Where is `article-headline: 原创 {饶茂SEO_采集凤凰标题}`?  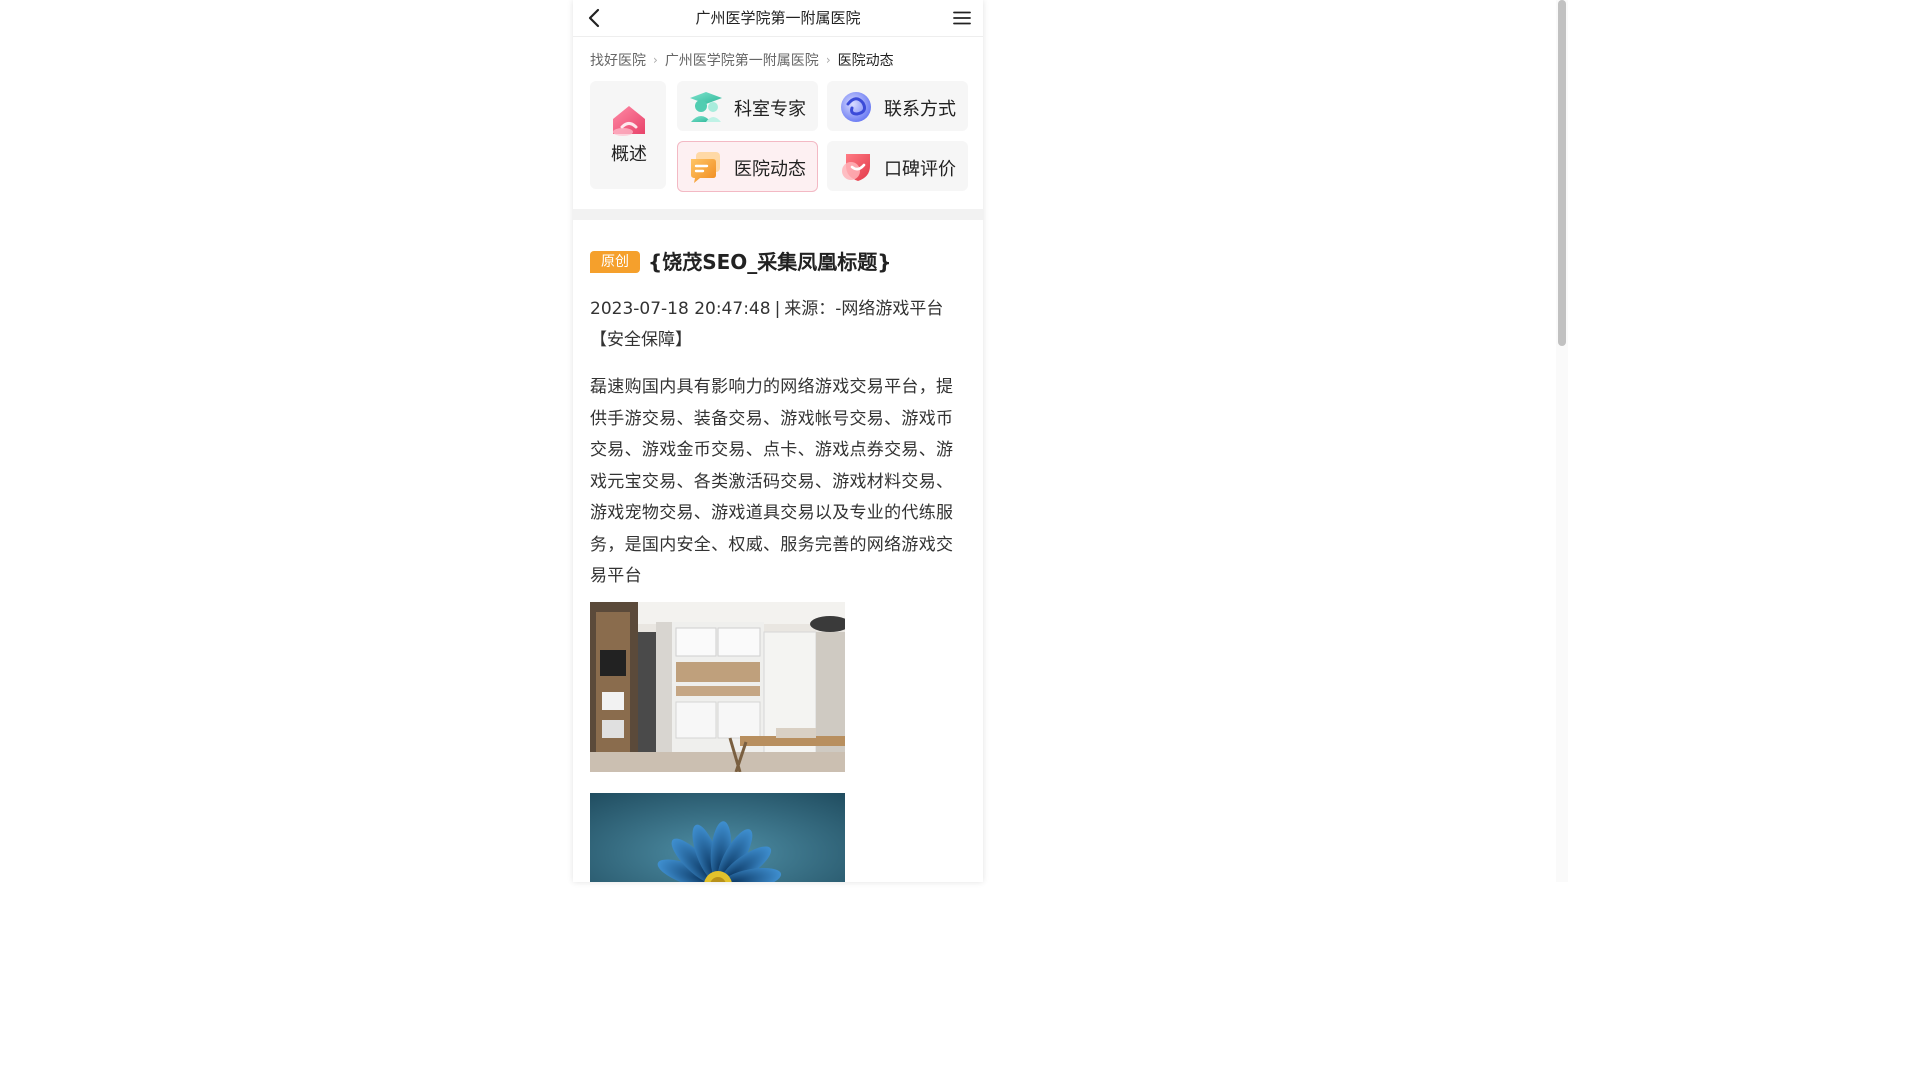
article-headline: 原创 {饶茂SEO_采集凤凰标题} is located at coordinates (778, 261).